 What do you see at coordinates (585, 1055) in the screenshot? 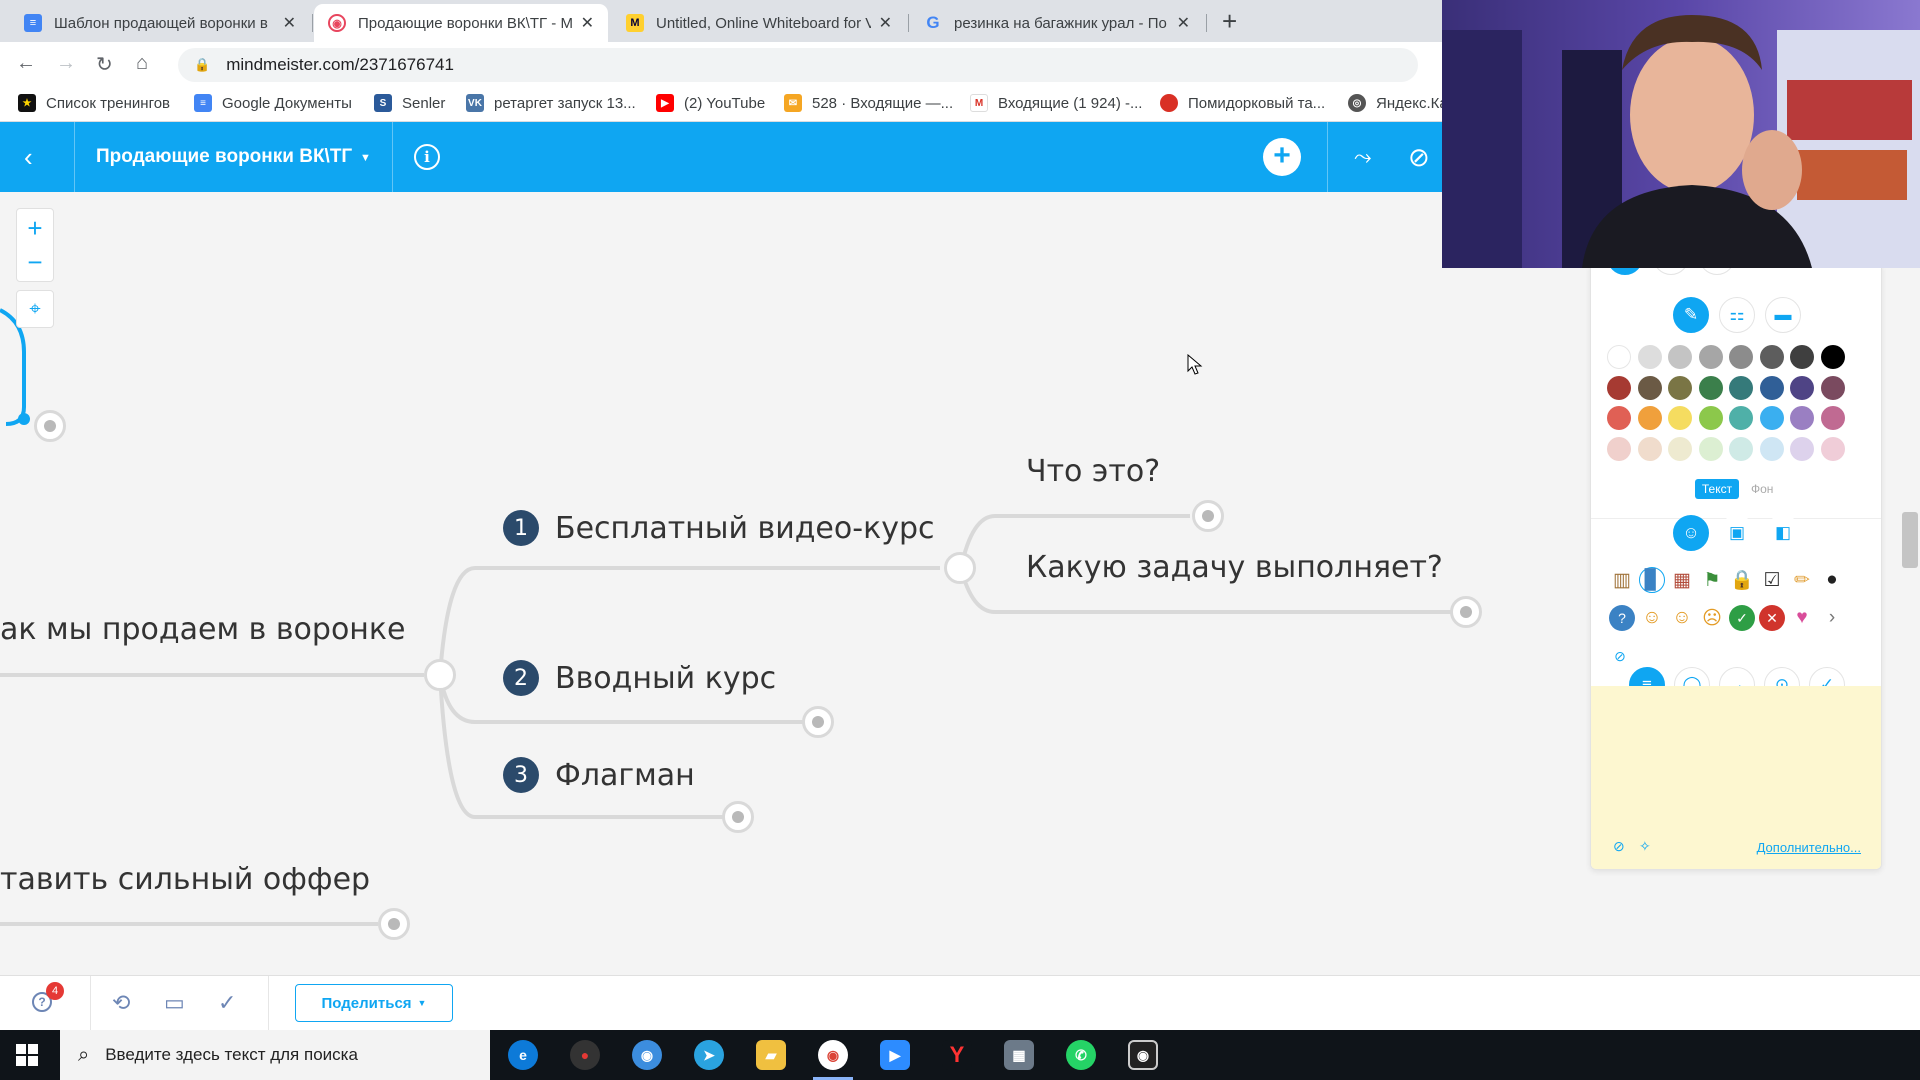
I see `app-icon: ●` at bounding box center [585, 1055].